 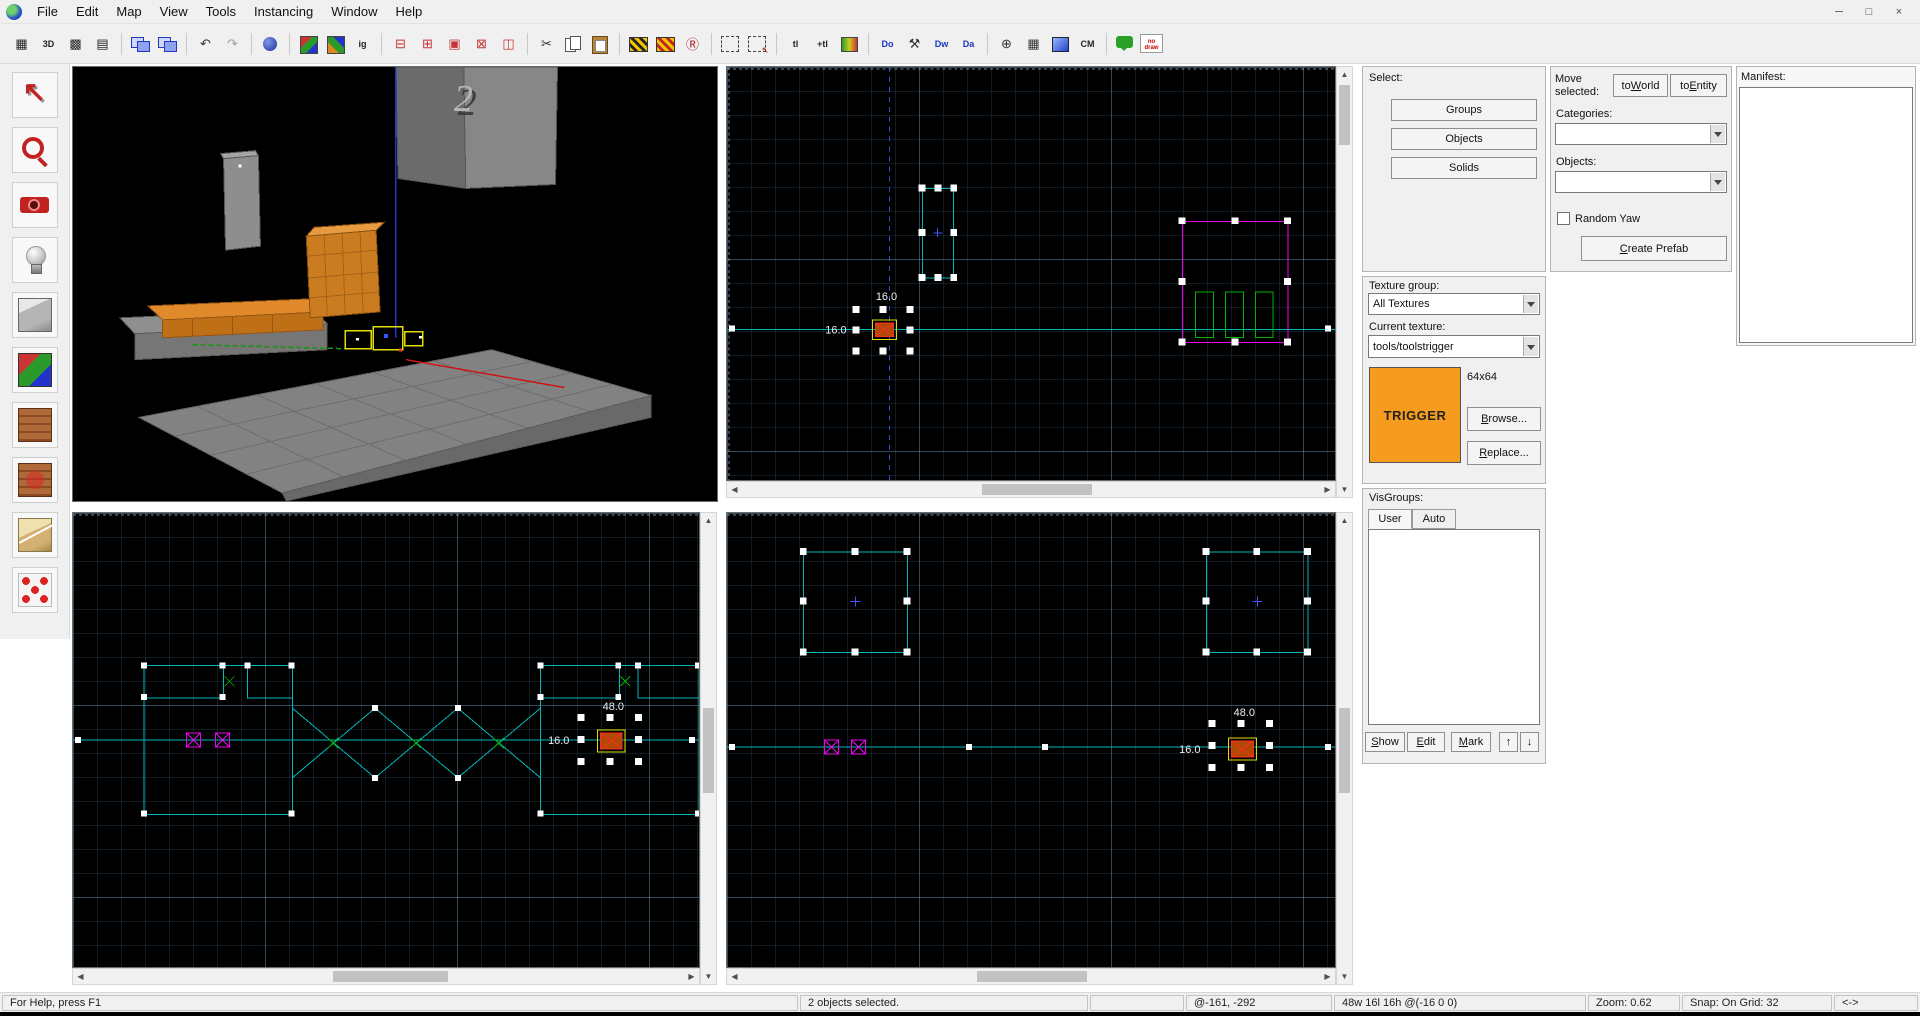 What do you see at coordinates (174, 12) in the screenshot?
I see `menu-item-view: View` at bounding box center [174, 12].